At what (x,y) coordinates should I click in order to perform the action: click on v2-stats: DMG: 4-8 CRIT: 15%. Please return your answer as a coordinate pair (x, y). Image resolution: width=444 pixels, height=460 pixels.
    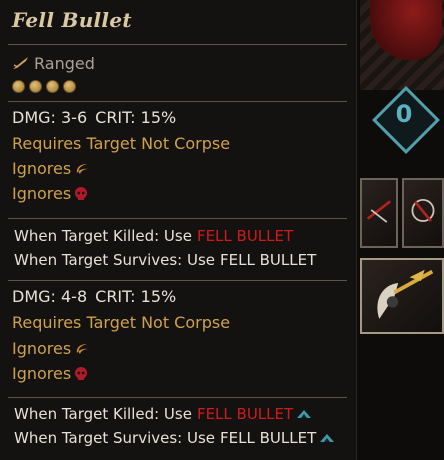
    Looking at the image, I should click on (94, 296).